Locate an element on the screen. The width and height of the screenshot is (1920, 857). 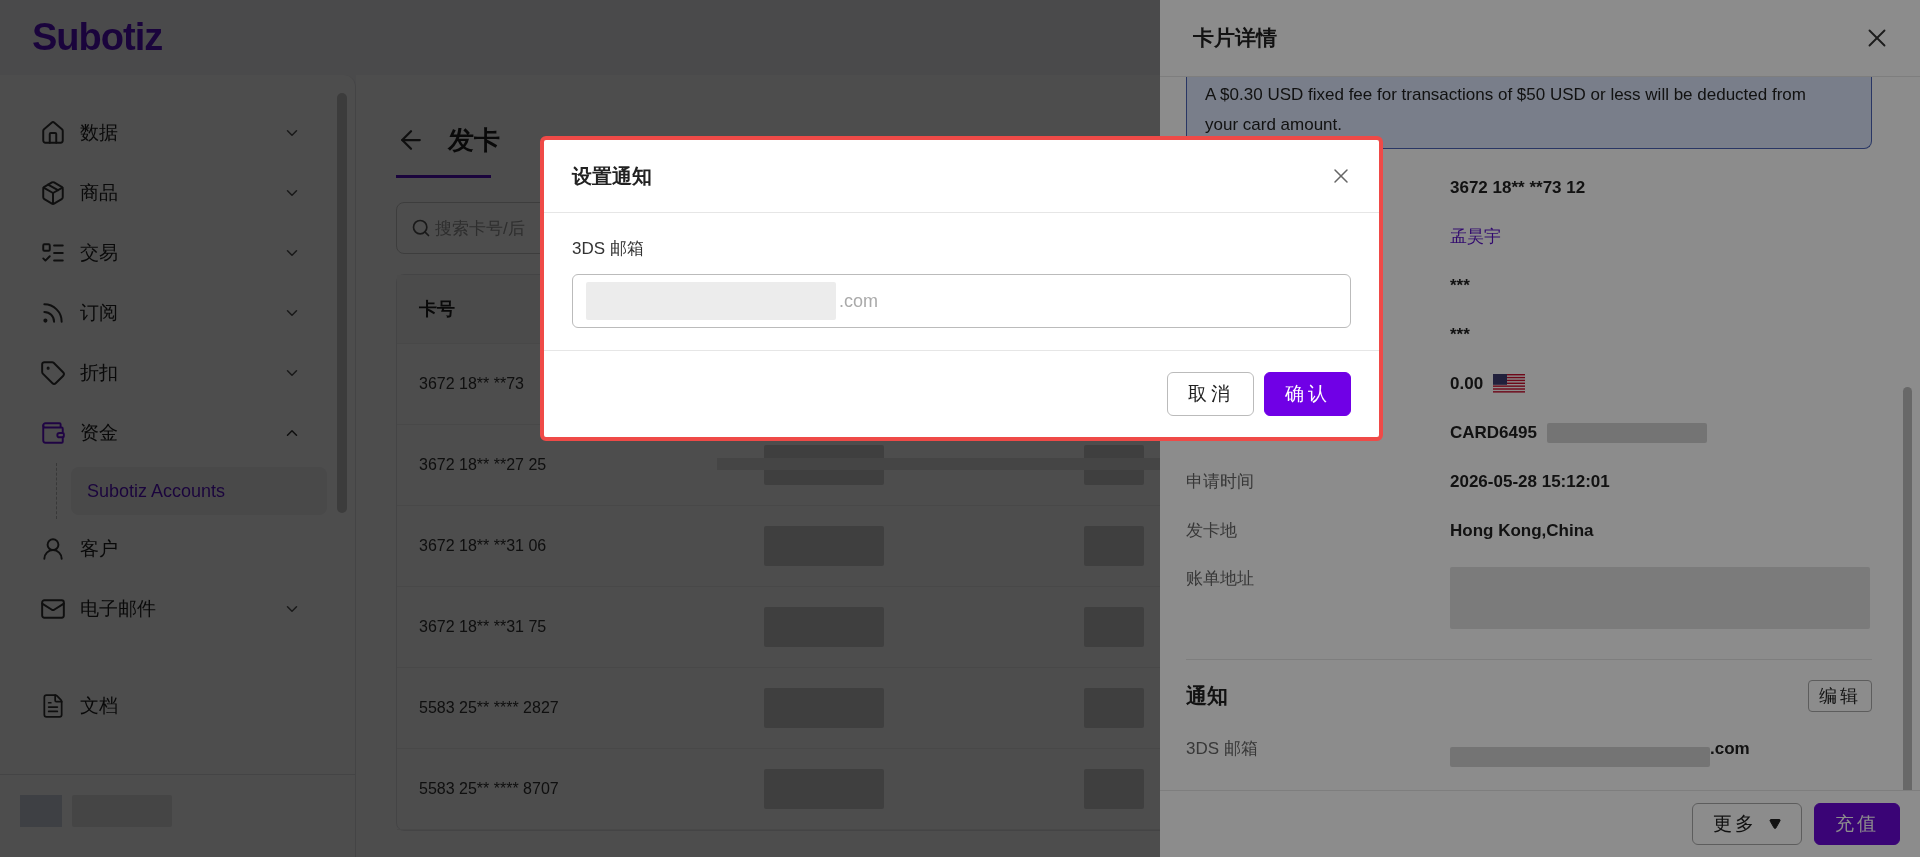
sidebar-item: 电子邮件 is located at coordinates (177, 609).